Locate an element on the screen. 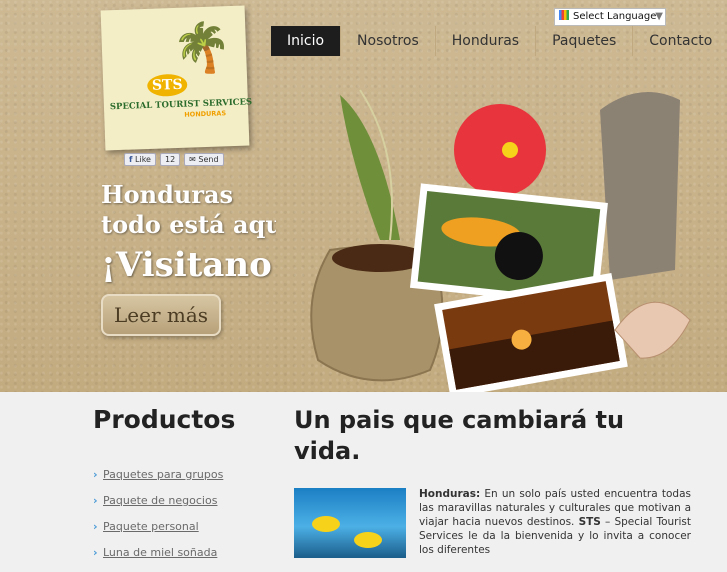 The width and height of the screenshot is (727, 572). language-select: Select Language ▼ is located at coordinates (610, 17).